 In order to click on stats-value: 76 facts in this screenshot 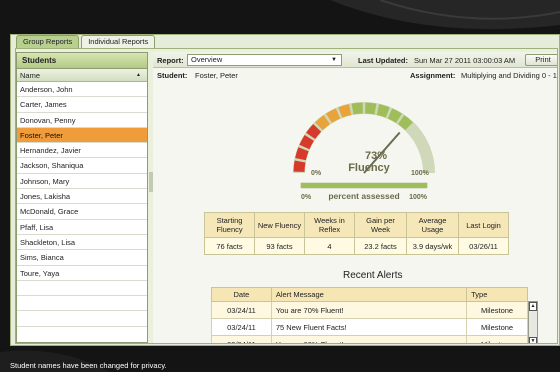, I will do `click(229, 246)`.